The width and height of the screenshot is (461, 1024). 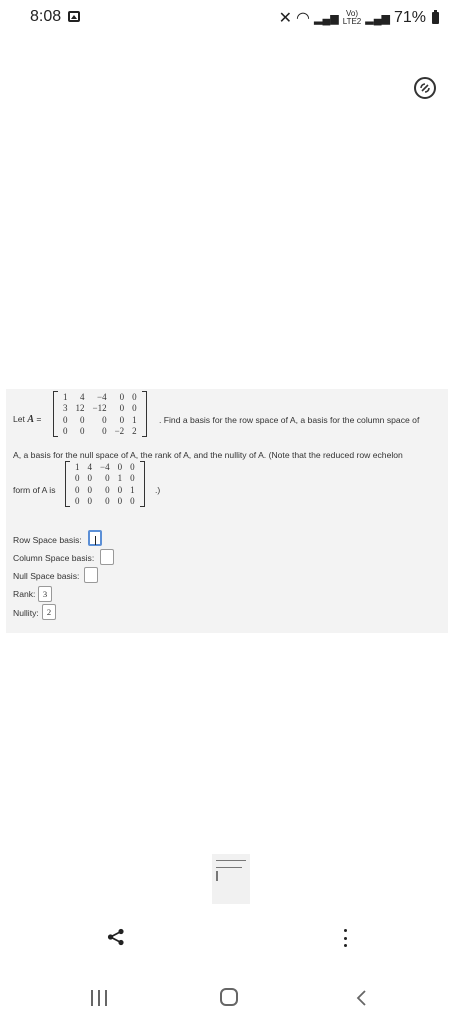 I want to click on matrix-a-cell: −12, so click(x=99, y=408).